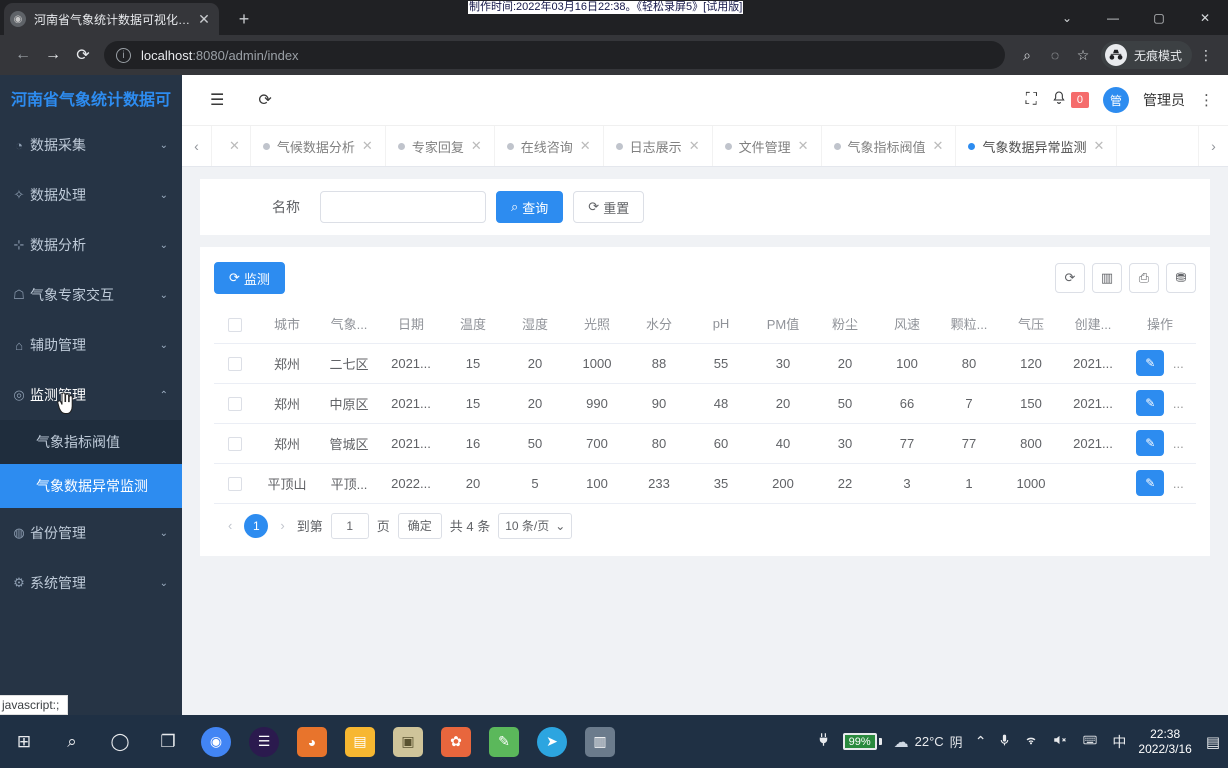 The image size is (1228, 768). I want to click on new-tab-button: +, so click(244, 20).